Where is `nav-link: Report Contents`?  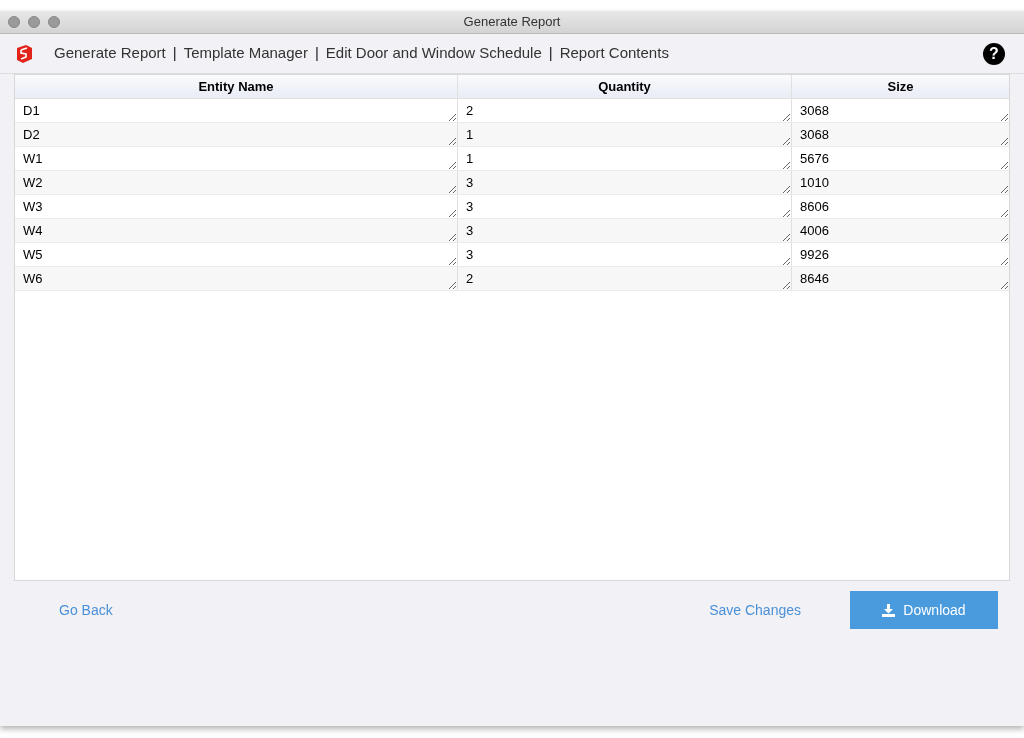 nav-link: Report Contents is located at coordinates (614, 53).